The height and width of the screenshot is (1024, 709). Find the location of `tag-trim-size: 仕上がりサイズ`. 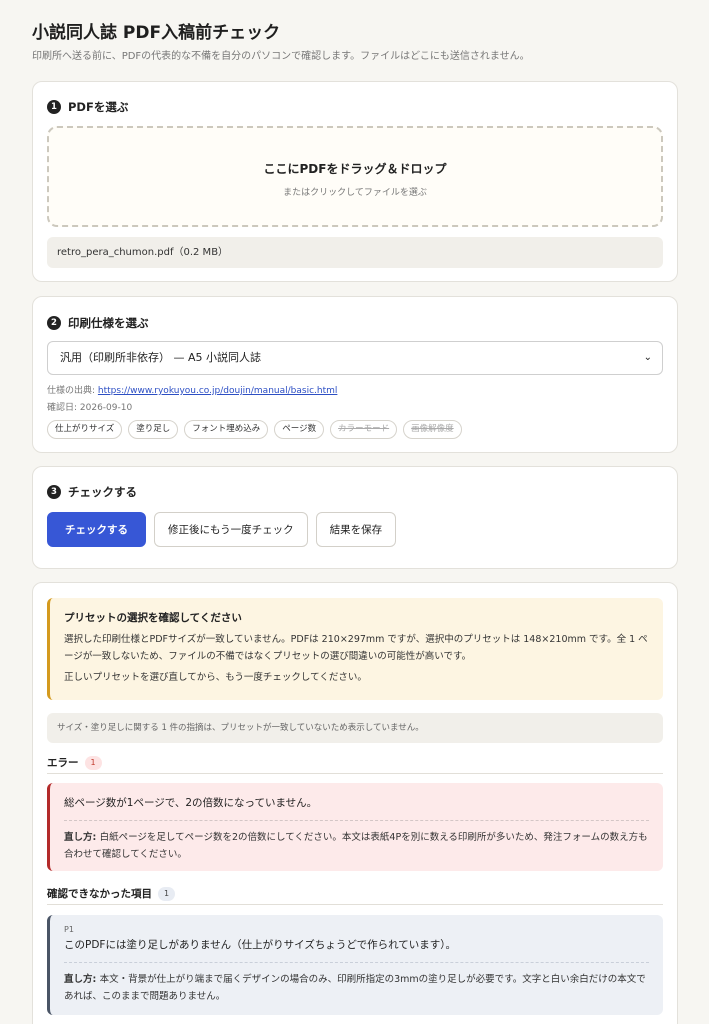

tag-trim-size: 仕上がりサイズ is located at coordinates (85, 429).